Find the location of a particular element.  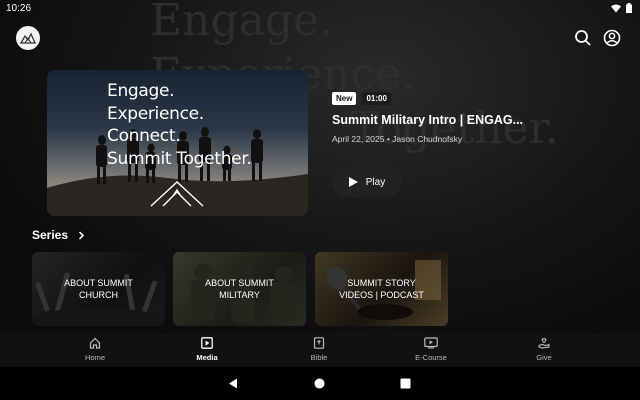

recents-icon is located at coordinates (405, 383).